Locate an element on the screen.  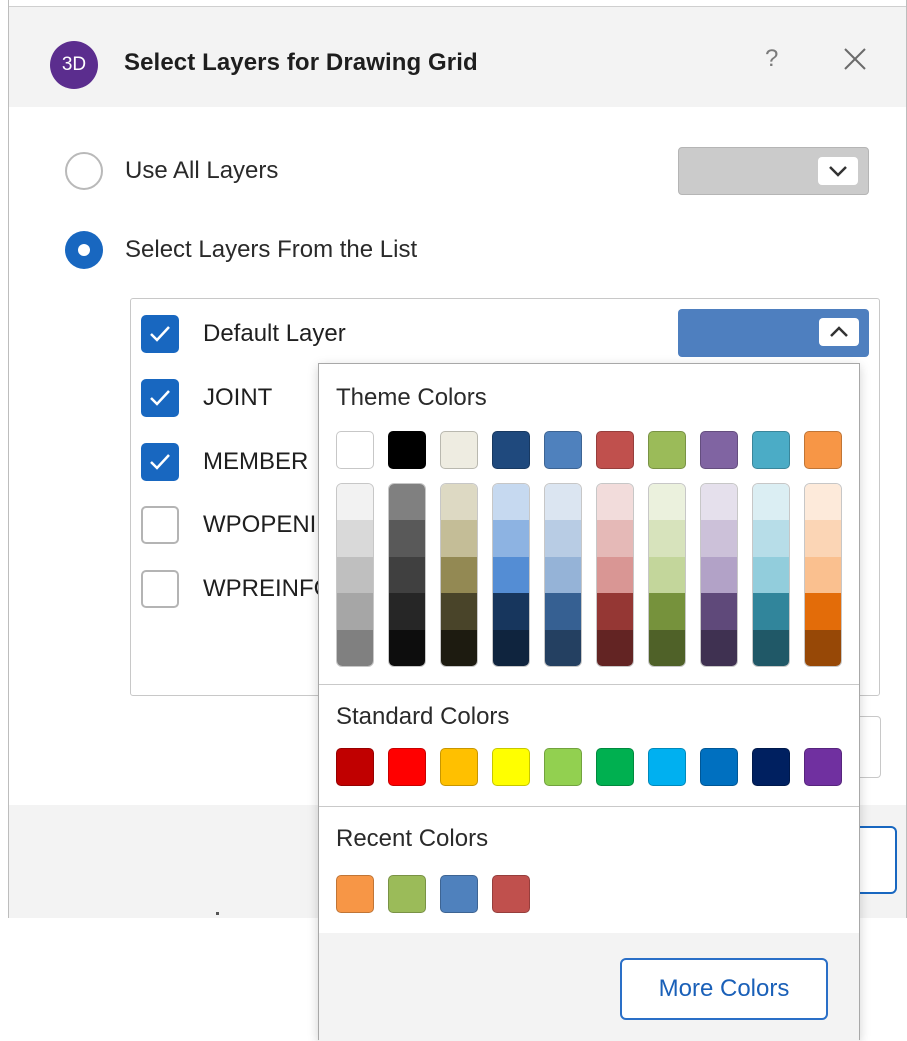
theme-colors-title: Theme Colors is located at coordinates (411, 397).